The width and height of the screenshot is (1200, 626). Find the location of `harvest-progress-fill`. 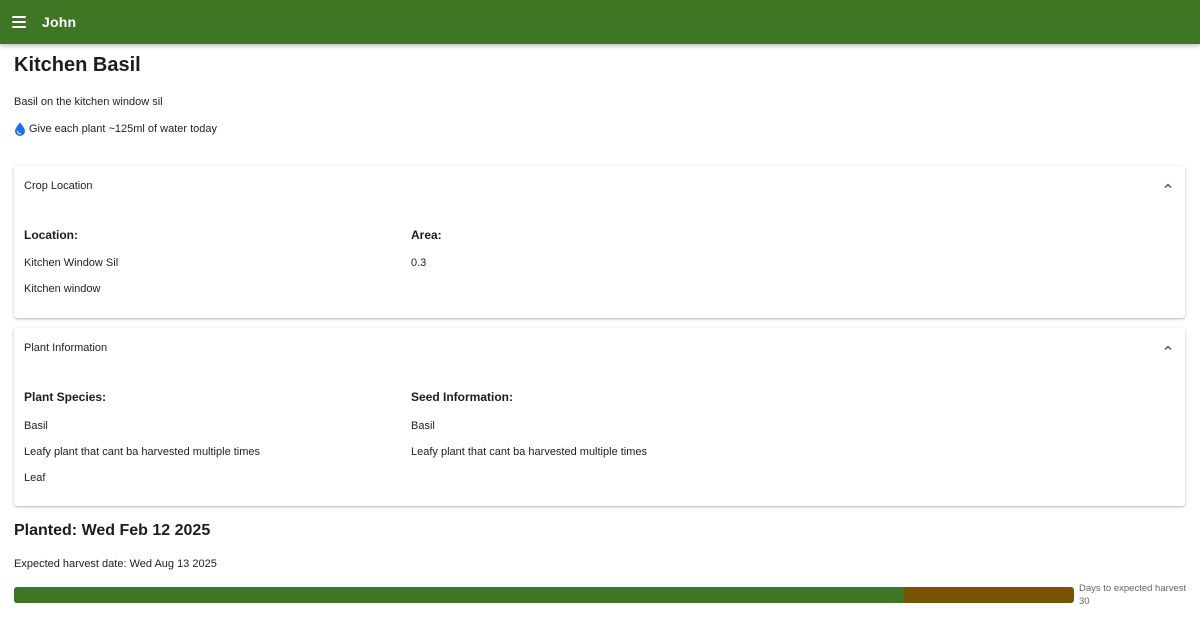

harvest-progress-fill is located at coordinates (459, 595).